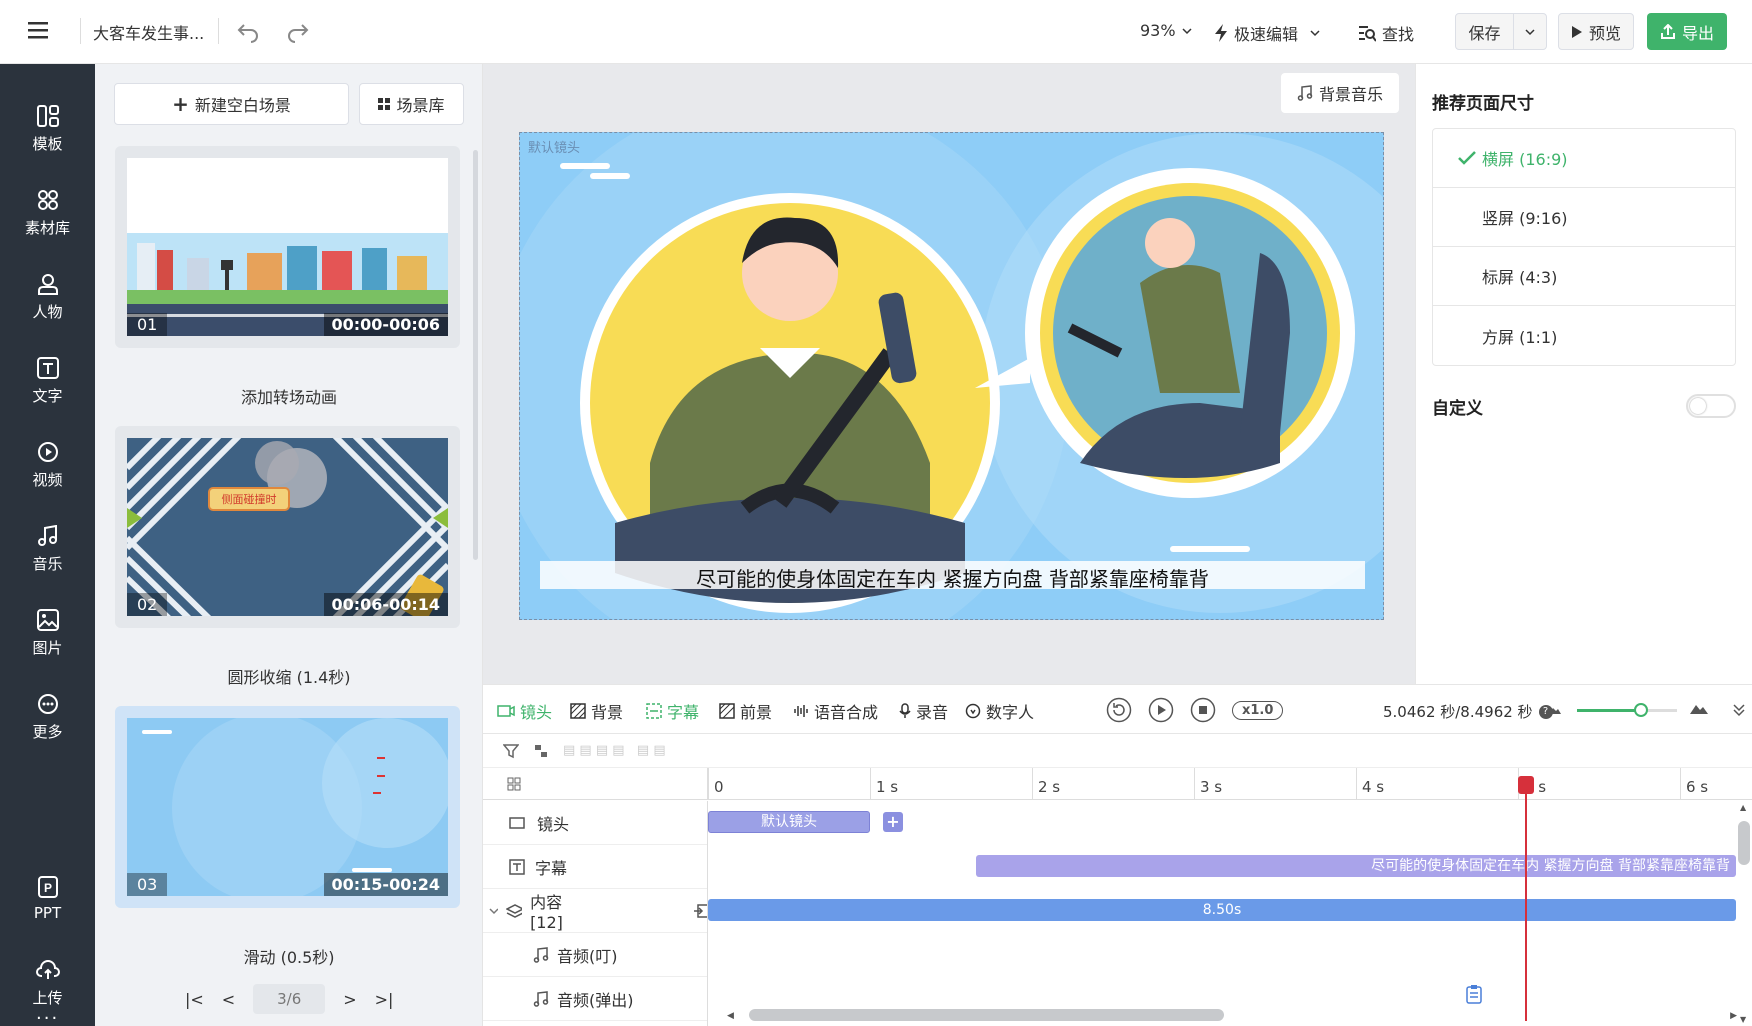 Image resolution: width=1752 pixels, height=1026 pixels. I want to click on track-label-audio-pop: 音频(弹出), so click(595, 999).